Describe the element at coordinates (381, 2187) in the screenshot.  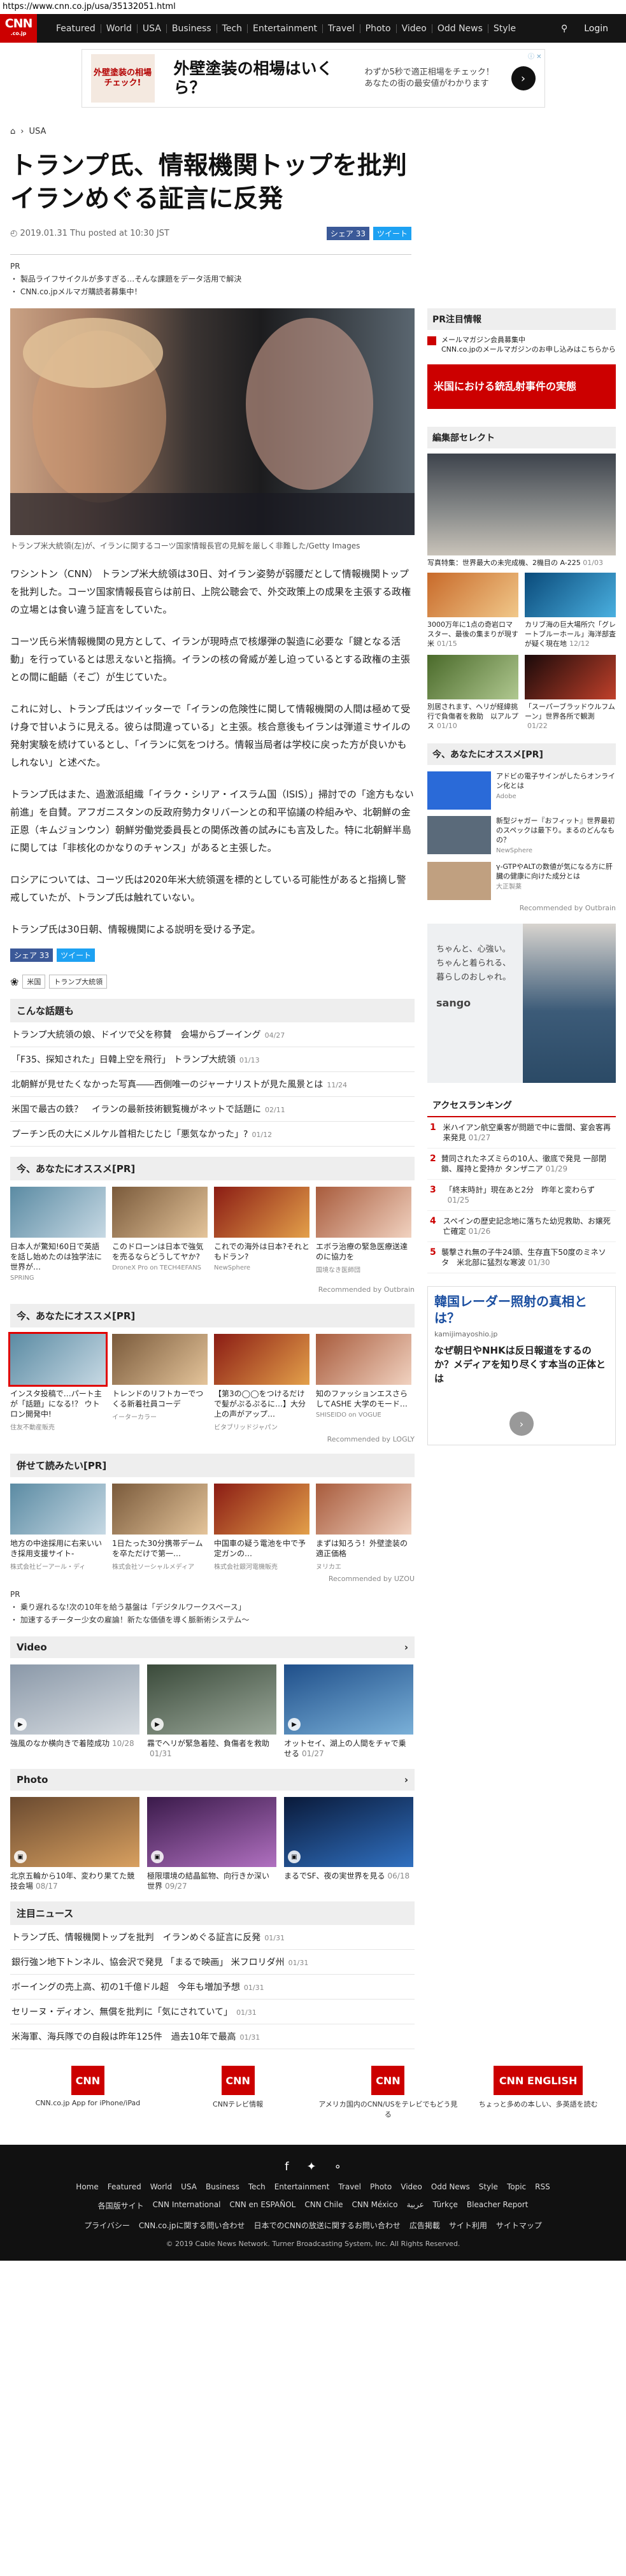
I see `footer-link: Photo` at that location.